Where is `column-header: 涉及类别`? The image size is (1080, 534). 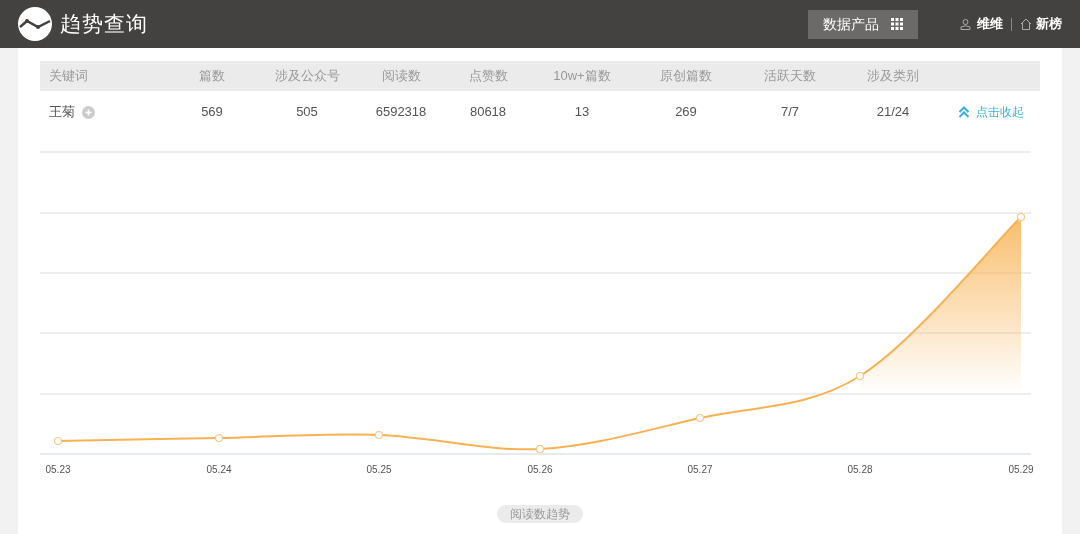
column-header: 涉及类别 is located at coordinates (893, 76).